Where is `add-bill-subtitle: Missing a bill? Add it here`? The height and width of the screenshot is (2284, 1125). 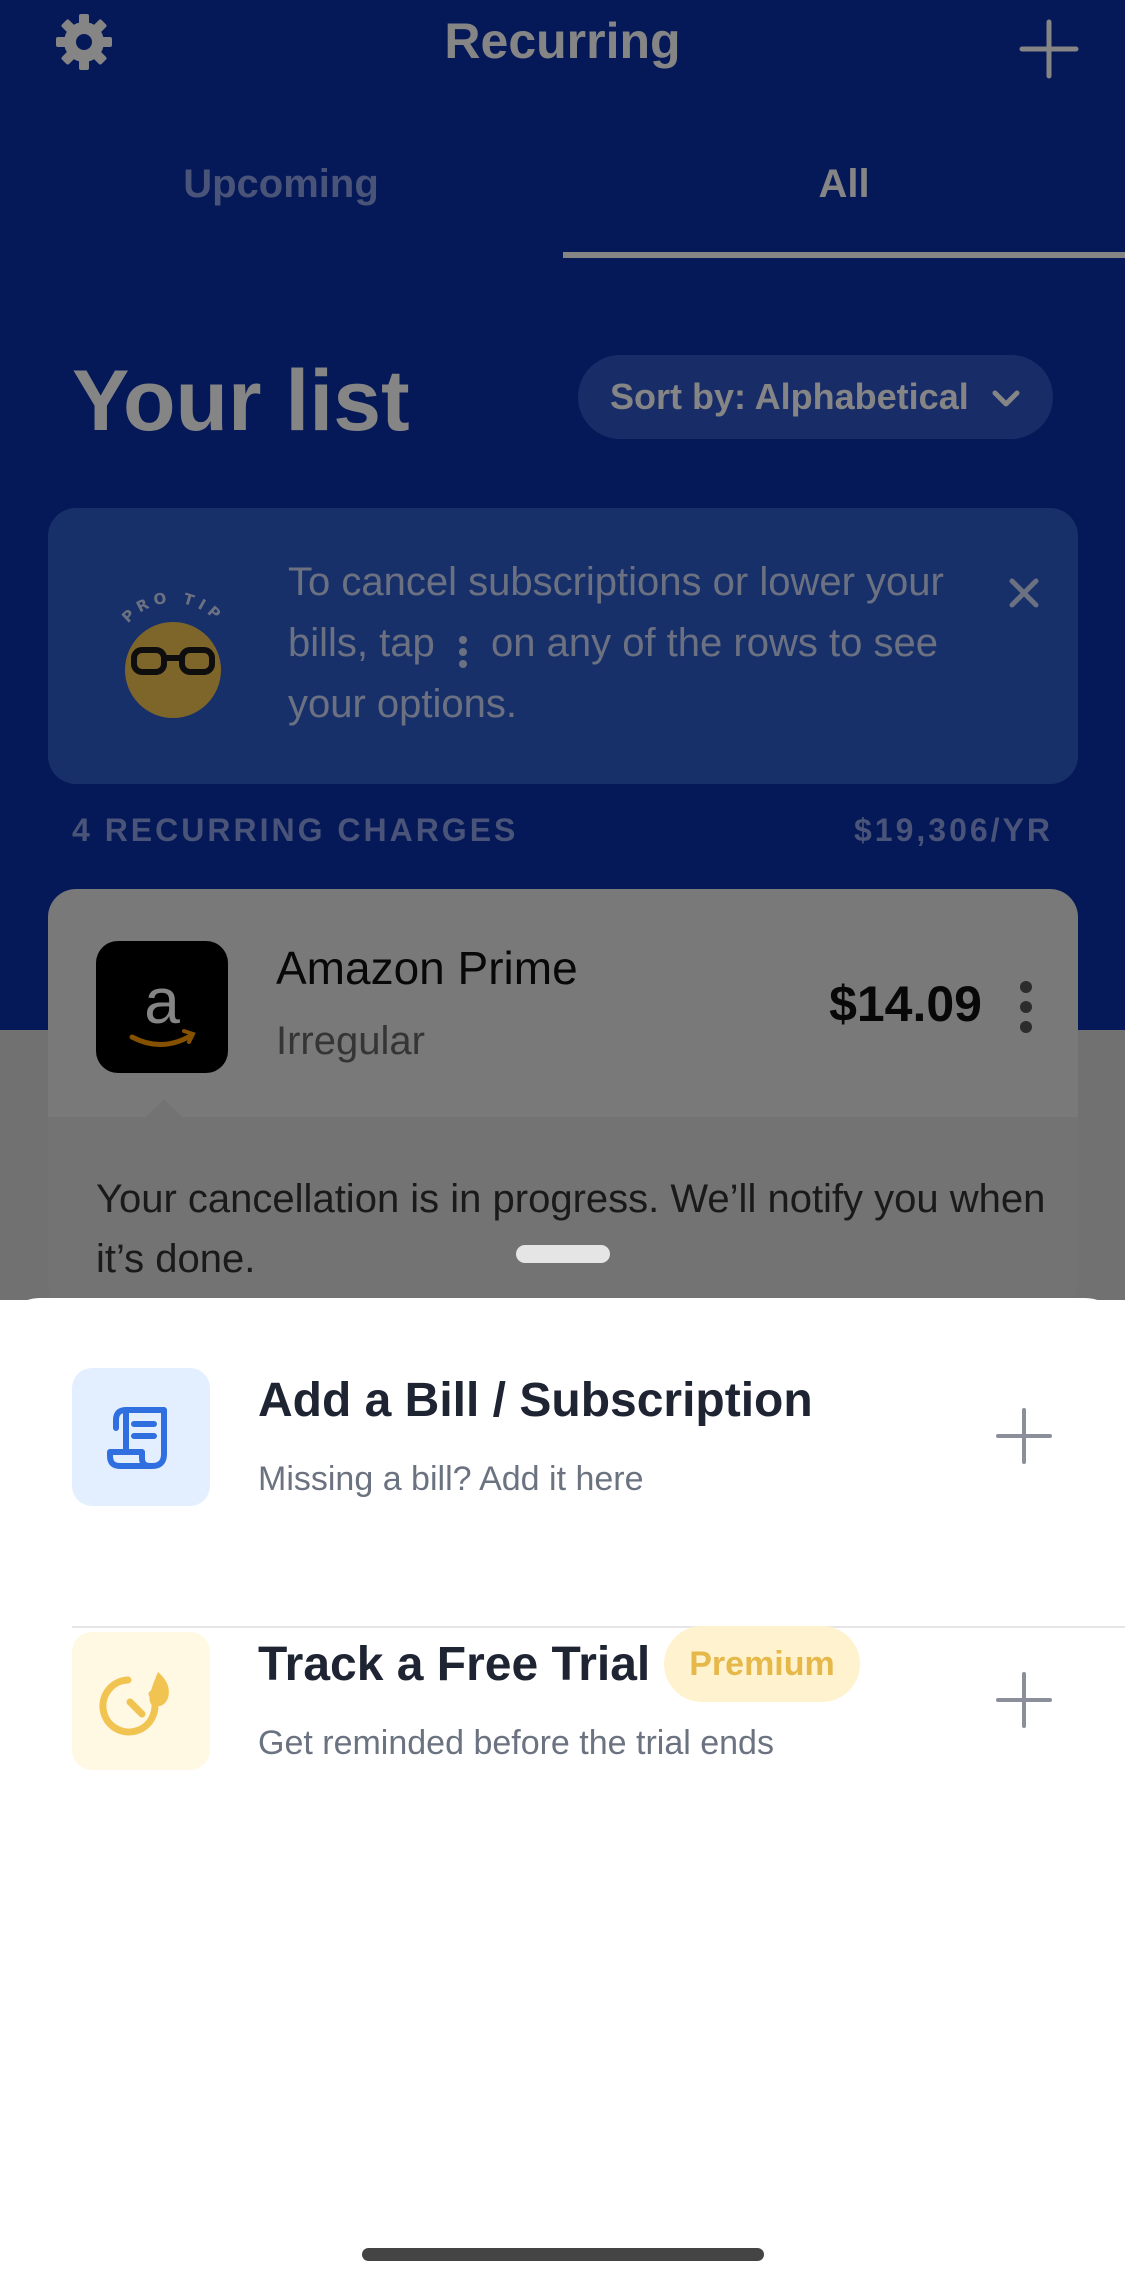
add-bill-subtitle: Missing a bill? Add it here is located at coordinates (451, 1479).